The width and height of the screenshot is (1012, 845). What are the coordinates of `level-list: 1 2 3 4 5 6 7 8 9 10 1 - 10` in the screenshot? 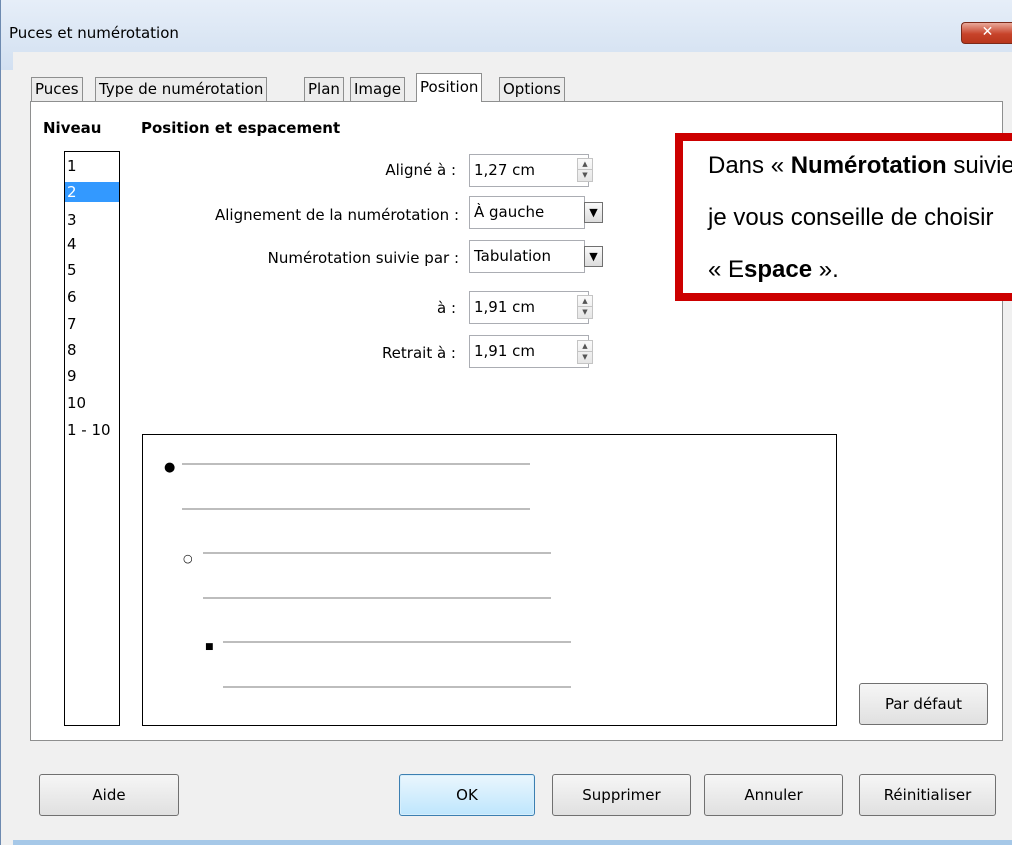 It's located at (92, 438).